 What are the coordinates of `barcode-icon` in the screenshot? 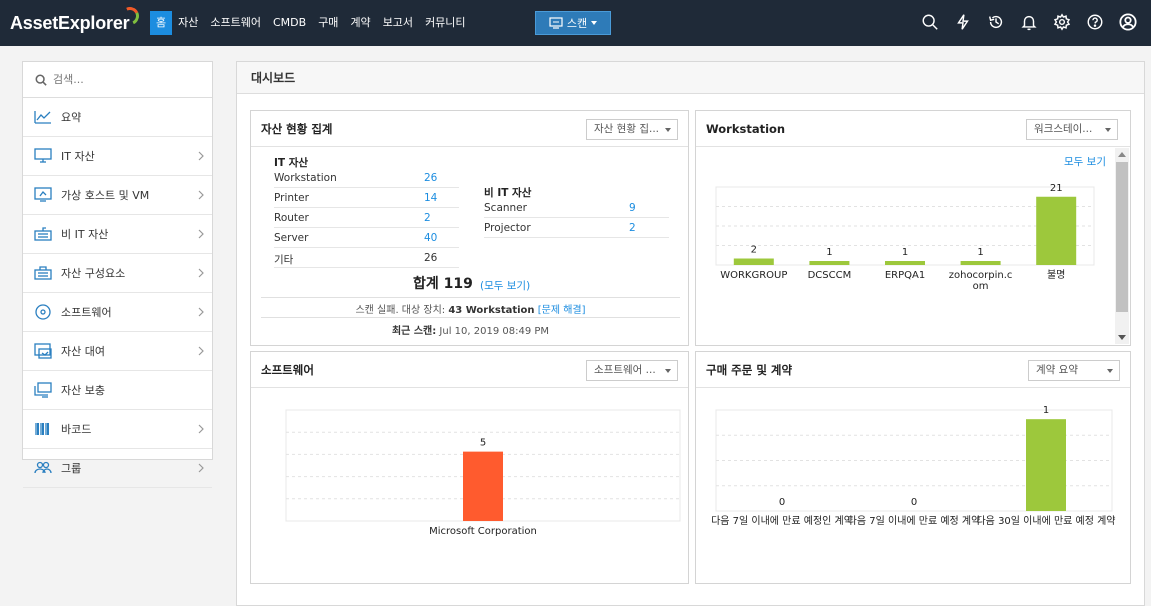 It's located at (43, 429).